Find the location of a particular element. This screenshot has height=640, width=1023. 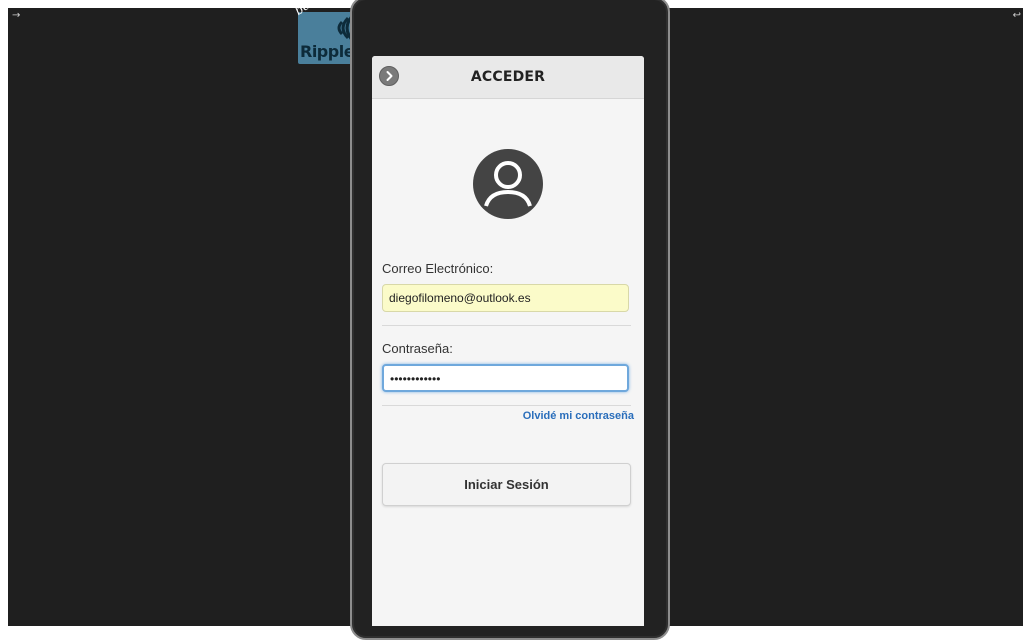

password-label: Contraseña: is located at coordinates (417, 348).